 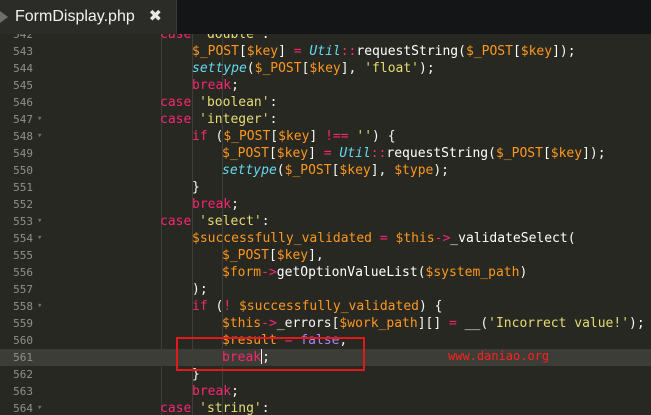 I want to click on code-line: 546 case 'boolean':, so click(x=325, y=102).